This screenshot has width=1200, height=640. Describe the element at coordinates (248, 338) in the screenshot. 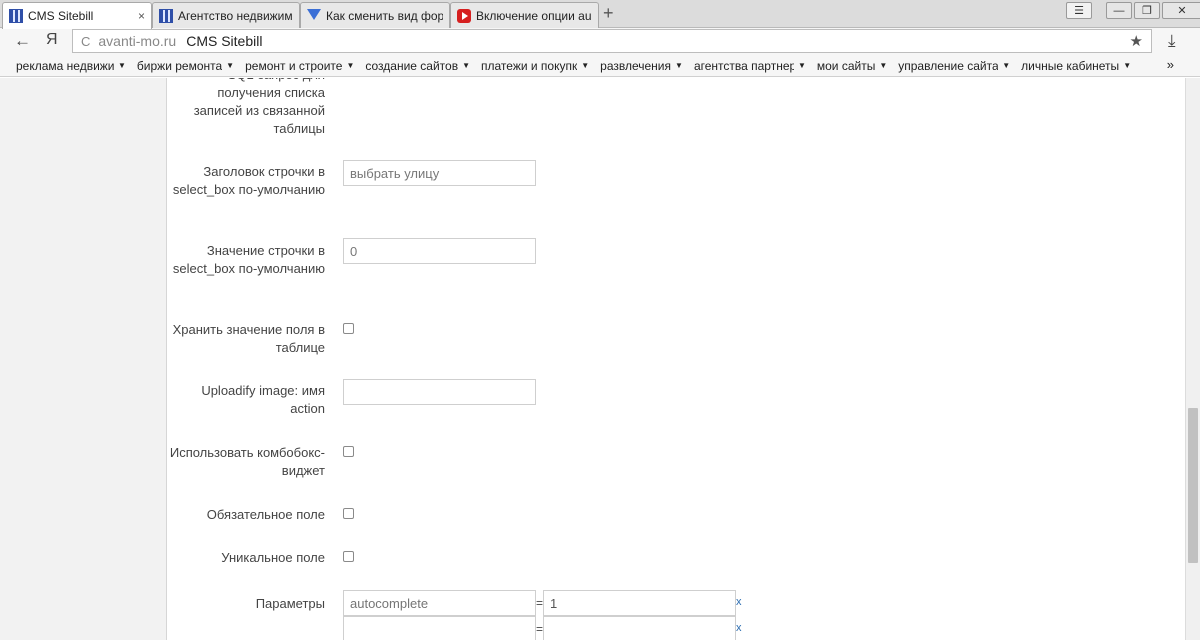

I see `store-value-label: Хранить значение поля в таблице` at that location.